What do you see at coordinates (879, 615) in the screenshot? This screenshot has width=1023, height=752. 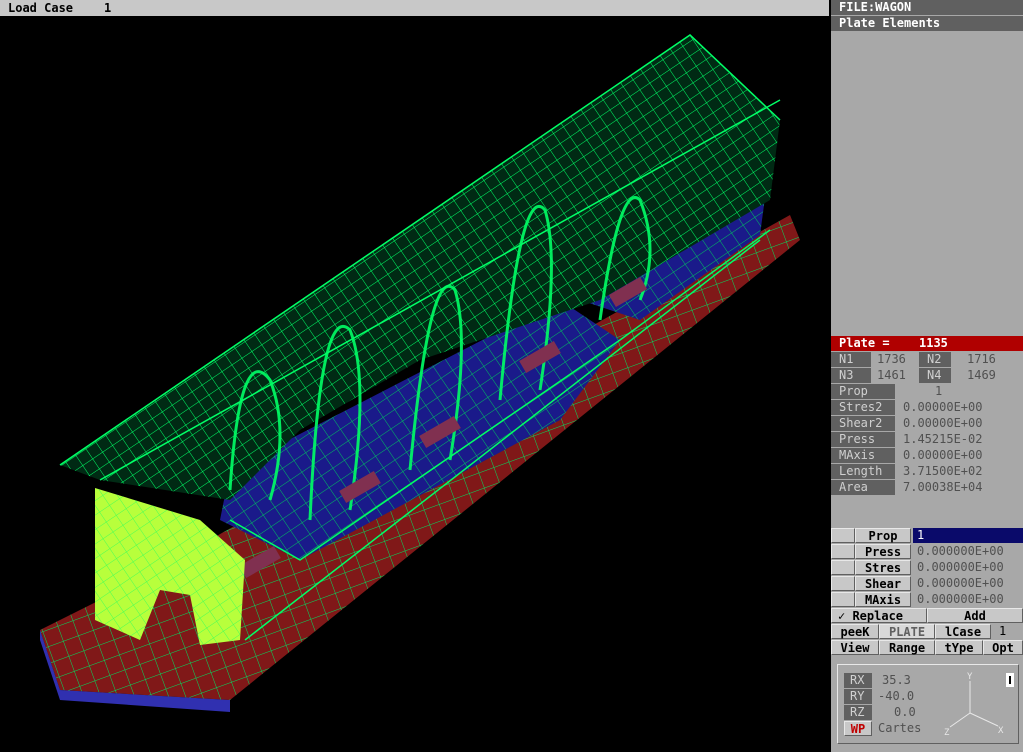 I see `replace-button: ✓ Replace` at bounding box center [879, 615].